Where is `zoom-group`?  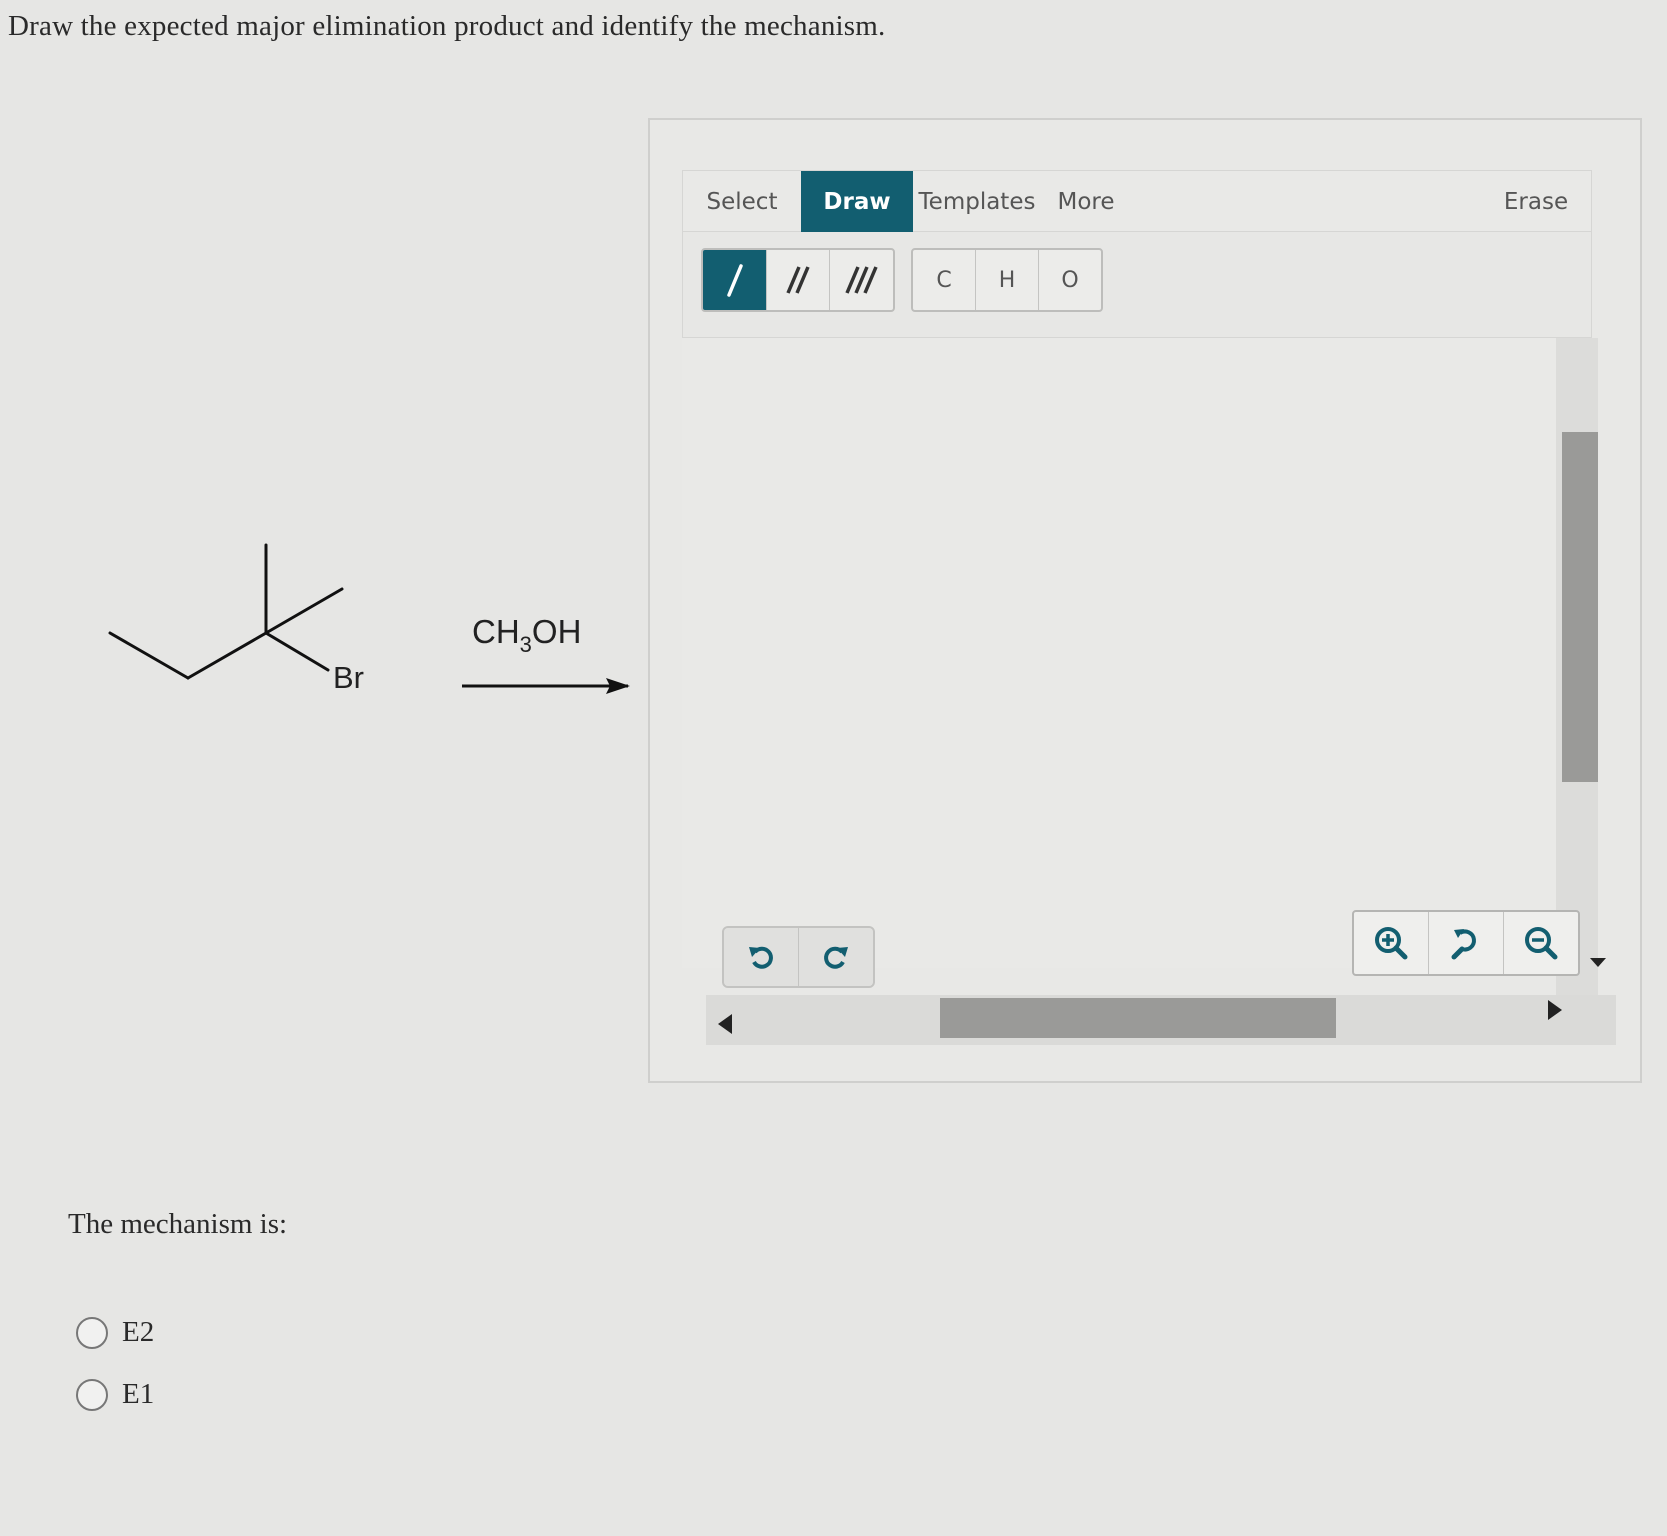 zoom-group is located at coordinates (1466, 943).